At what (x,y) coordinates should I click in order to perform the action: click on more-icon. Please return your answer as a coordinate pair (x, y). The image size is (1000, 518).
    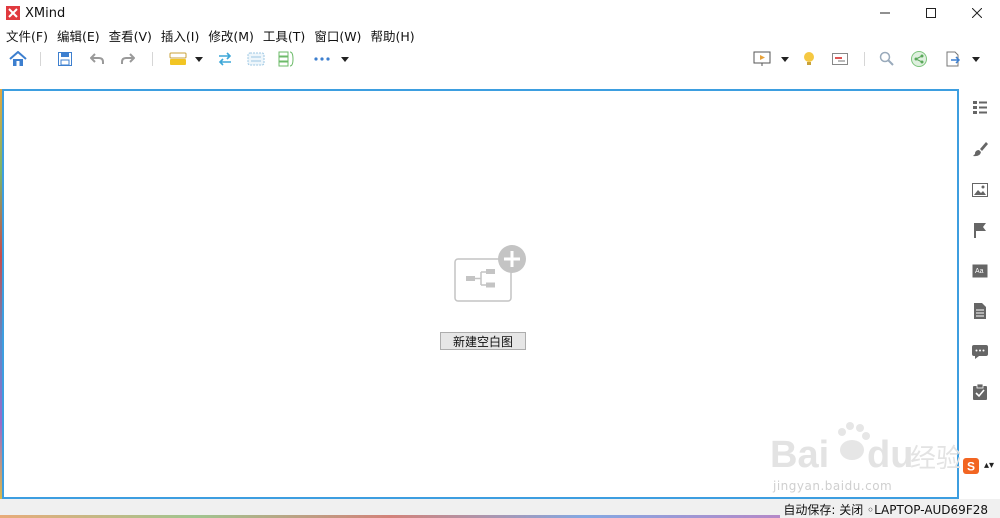
    Looking at the image, I should click on (322, 59).